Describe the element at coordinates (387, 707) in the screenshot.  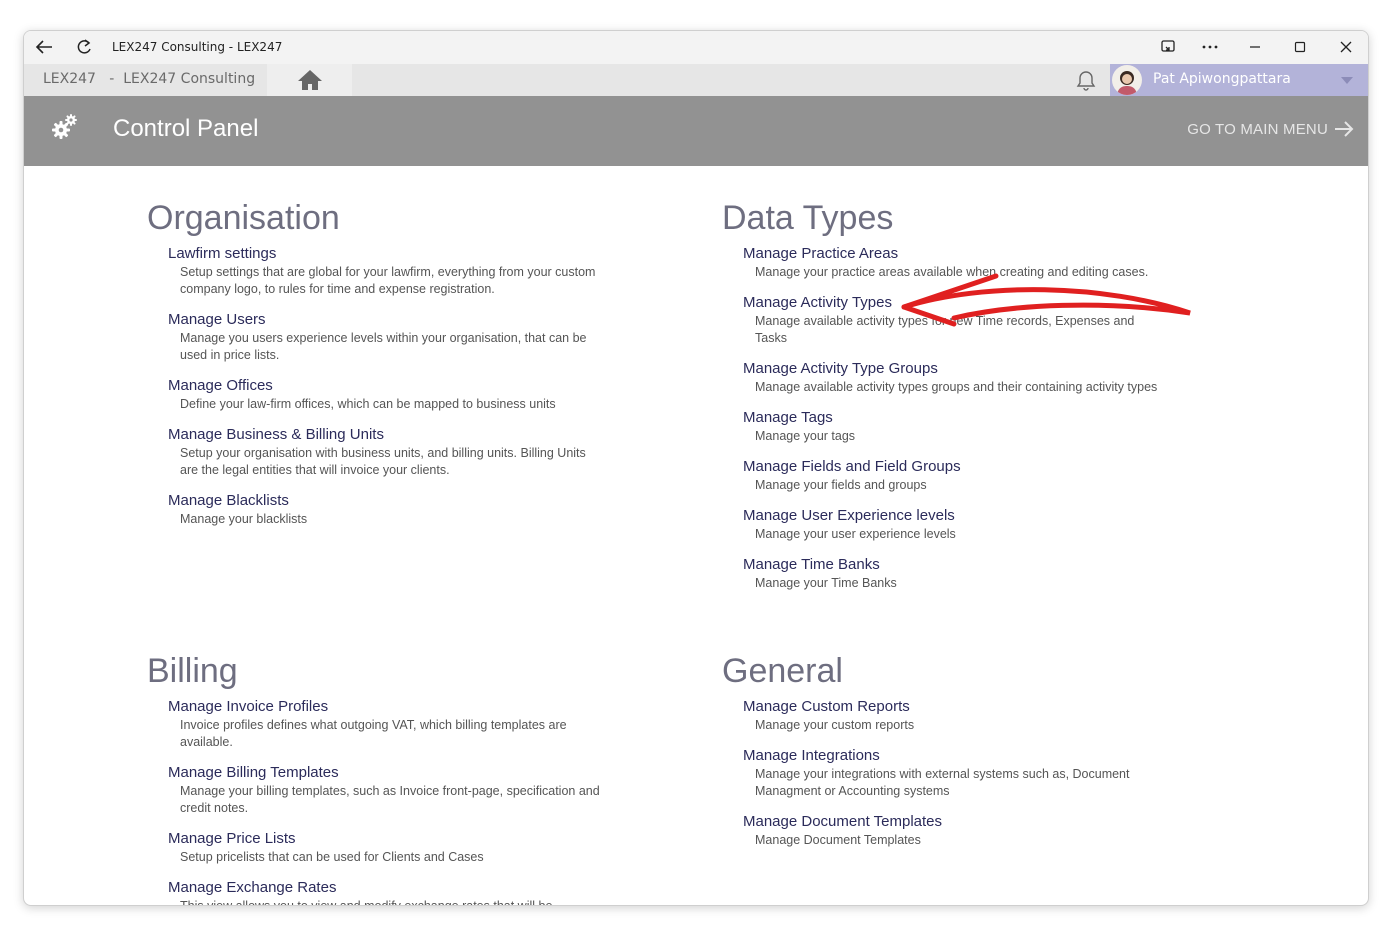
I see `manage-invoice-profiles-link: Manage Invoice Profiles` at that location.